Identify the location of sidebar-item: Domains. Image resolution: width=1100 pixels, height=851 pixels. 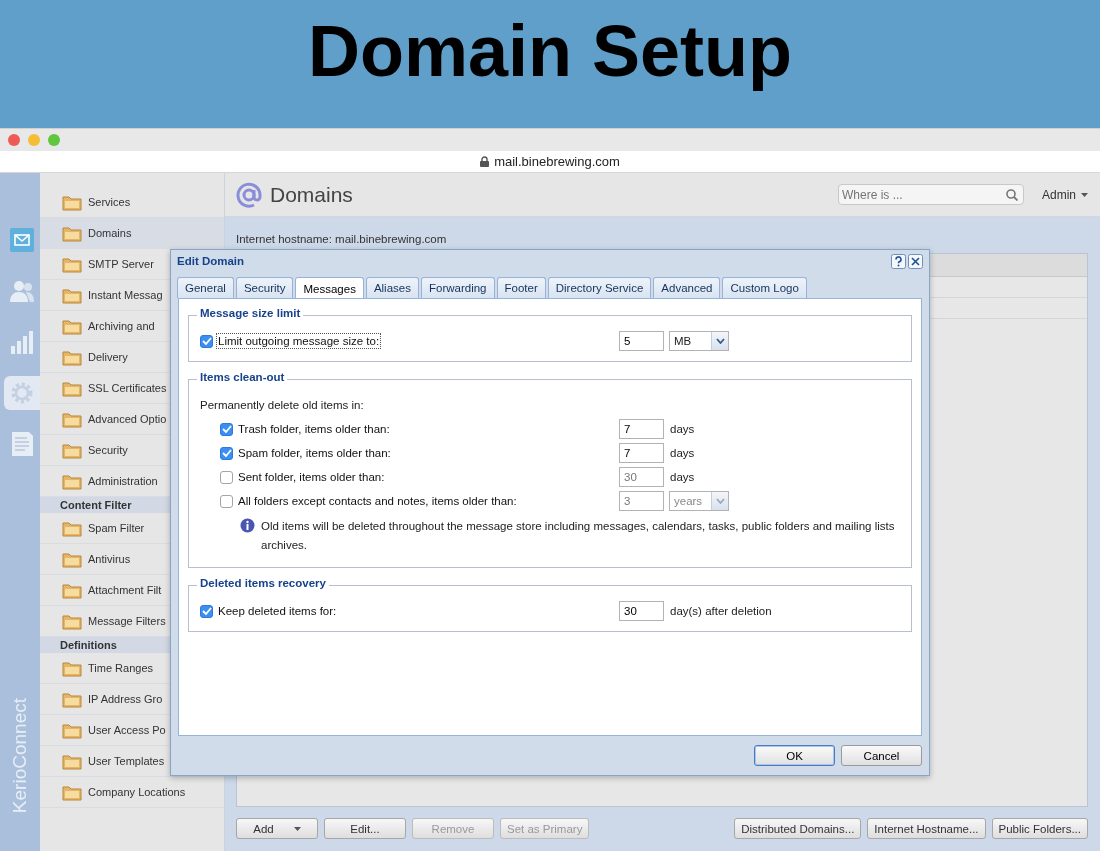
(132, 233).